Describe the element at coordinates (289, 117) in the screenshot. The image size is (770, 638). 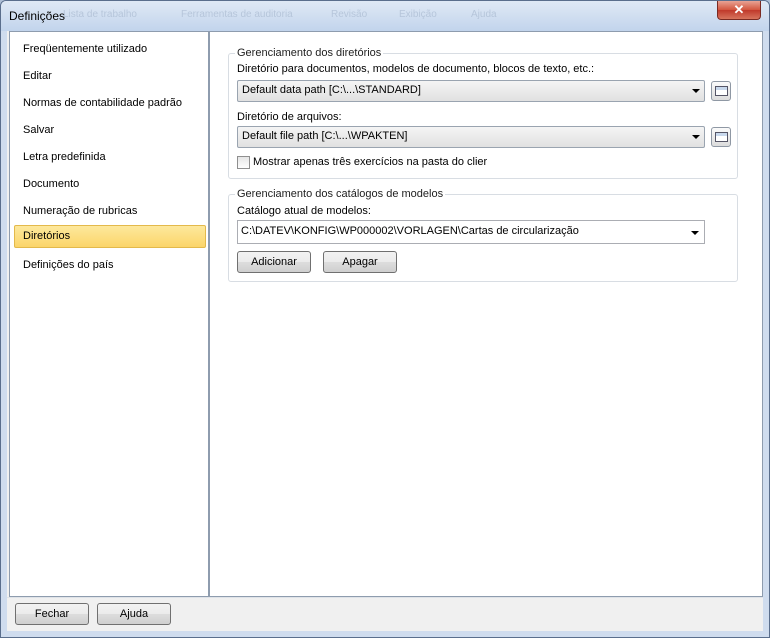
I see `files-directory-label: Diretório de arquivos:` at that location.